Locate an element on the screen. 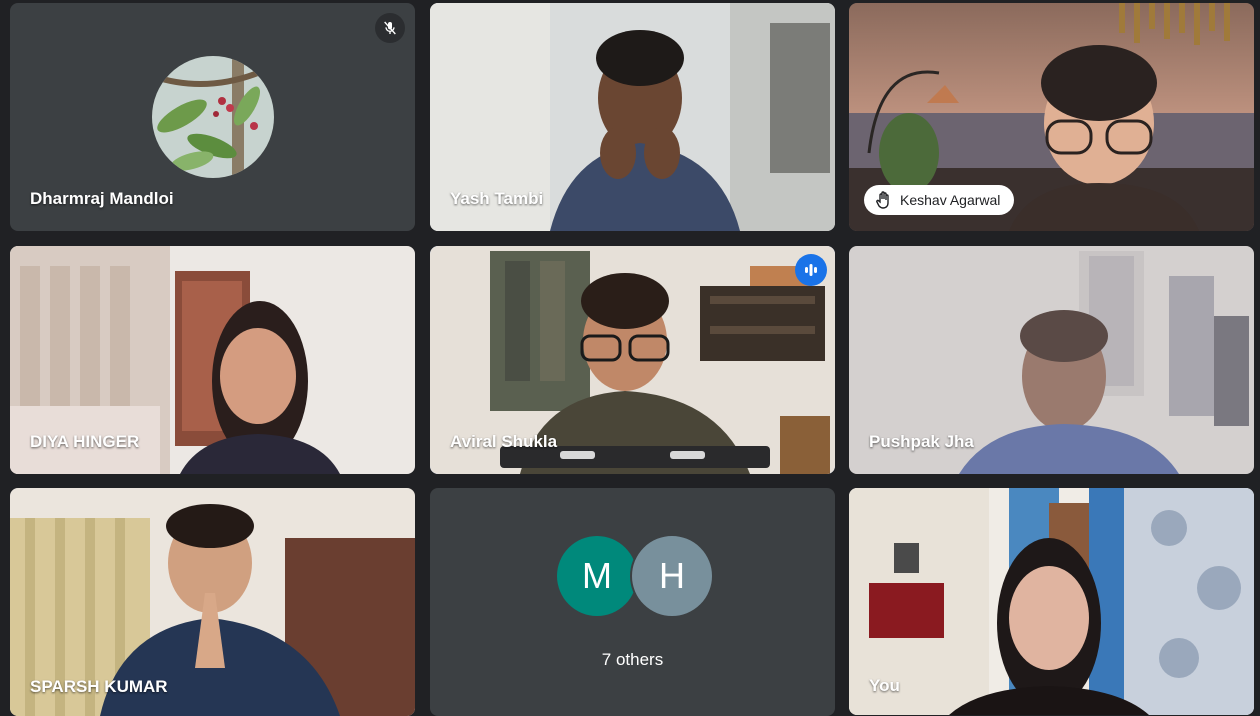  others-avatars: M H is located at coordinates (632, 576).